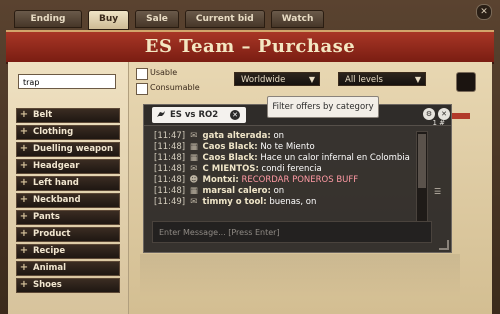 This screenshot has width=500, height=314. Describe the element at coordinates (219, 180) in the screenshot. I see `message-user: Montxi` at that location.